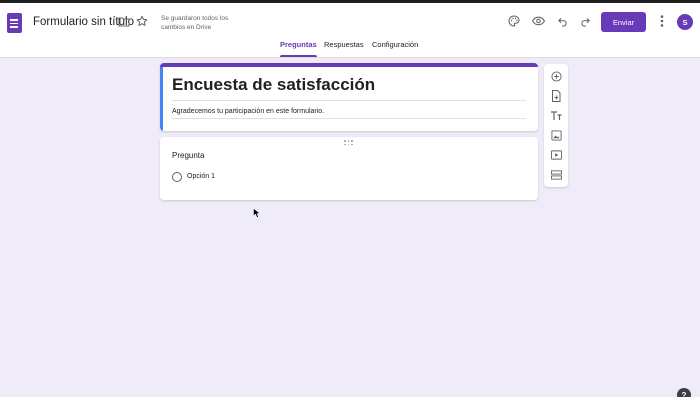 This screenshot has height=397, width=700. Describe the element at coordinates (685, 22) in the screenshot. I see `avatar: S` at that location.